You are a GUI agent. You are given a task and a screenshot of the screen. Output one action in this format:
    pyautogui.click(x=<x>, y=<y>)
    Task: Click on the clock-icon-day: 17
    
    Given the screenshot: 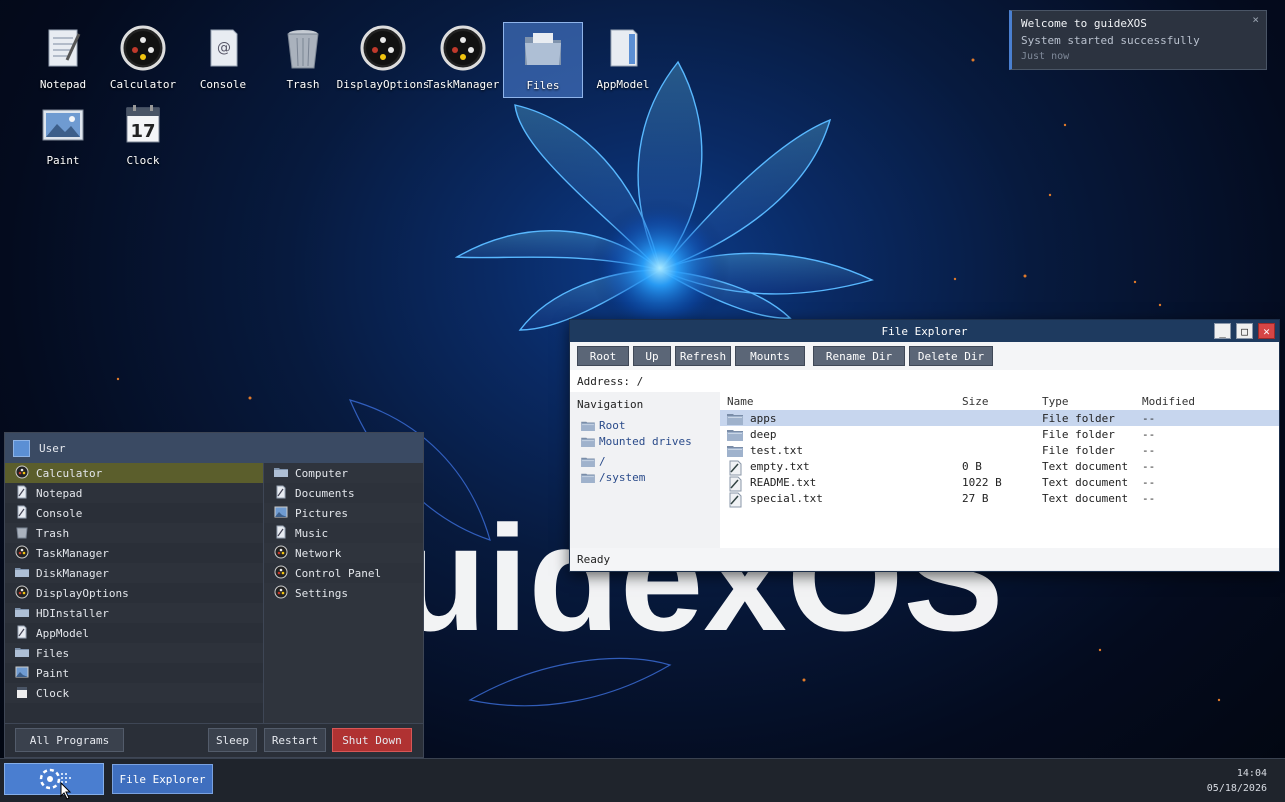 What is the action you would take?
    pyautogui.click(x=142, y=131)
    